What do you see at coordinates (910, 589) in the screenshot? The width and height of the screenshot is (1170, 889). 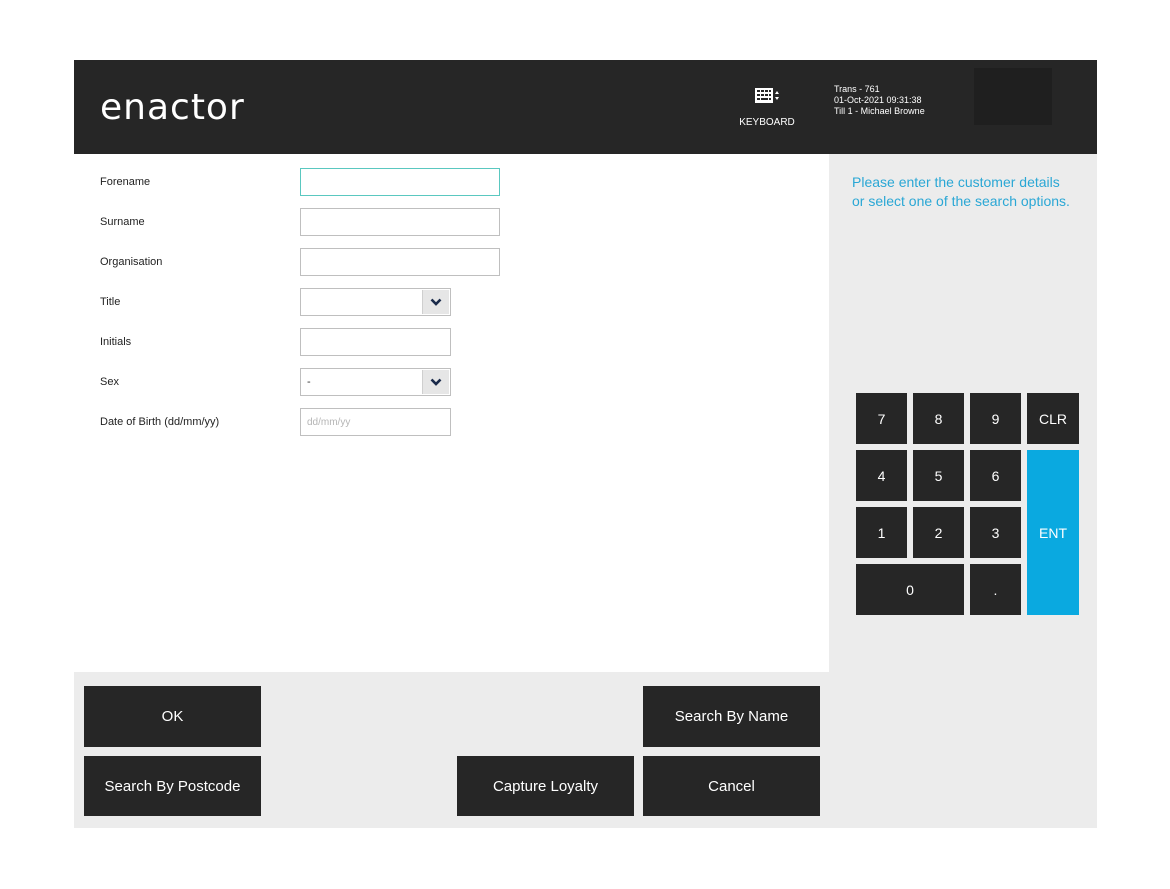 I see `key-0: 0` at bounding box center [910, 589].